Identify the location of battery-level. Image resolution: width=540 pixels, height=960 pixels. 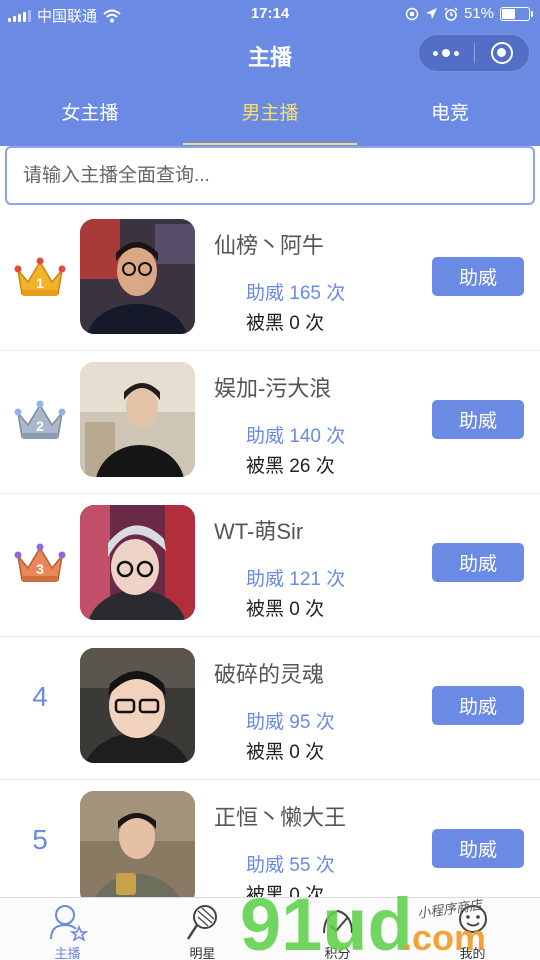
(508, 13).